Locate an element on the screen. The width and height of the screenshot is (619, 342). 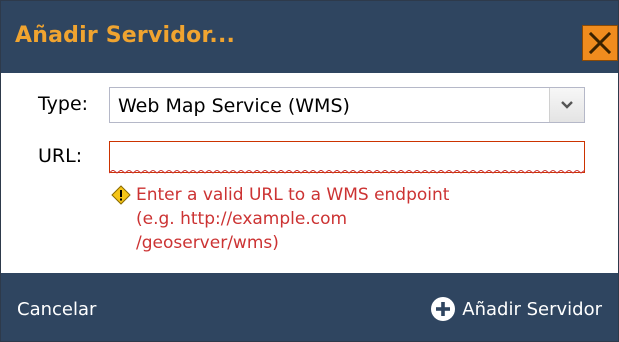
close-button is located at coordinates (600, 43).